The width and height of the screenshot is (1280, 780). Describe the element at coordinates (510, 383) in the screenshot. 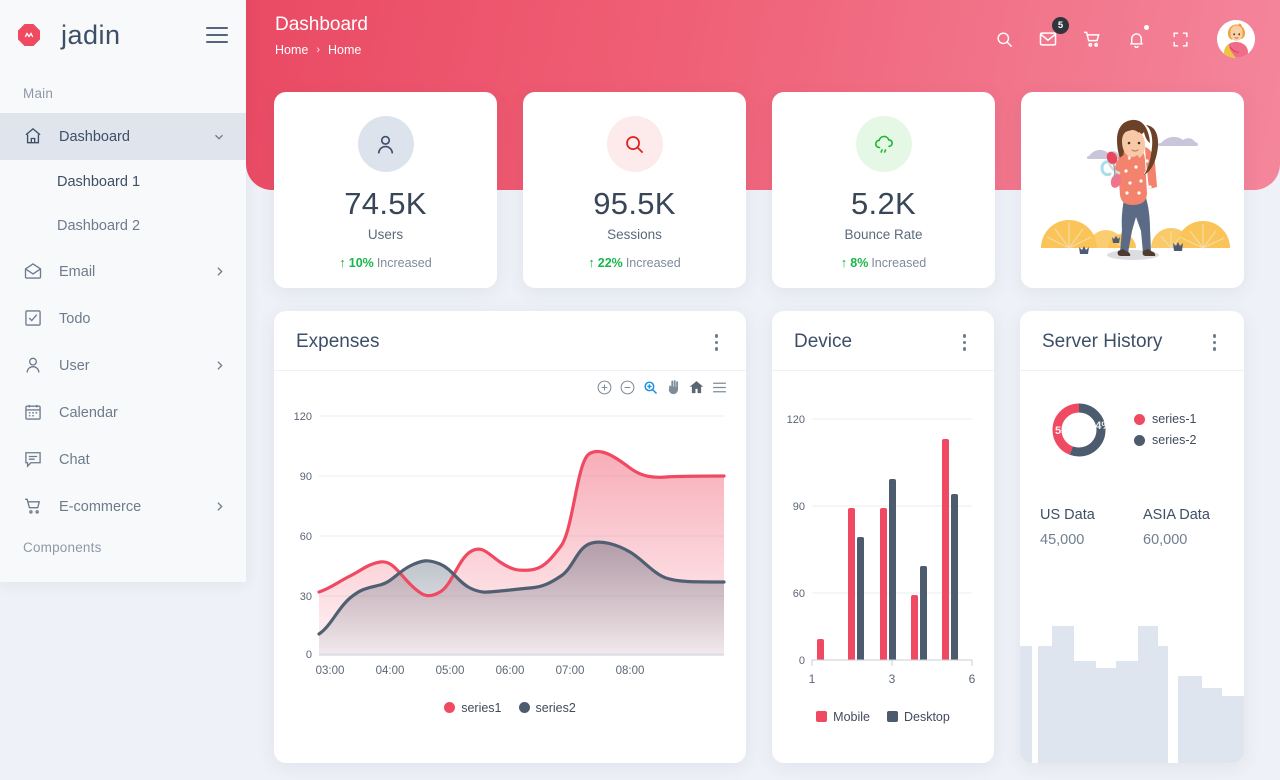

I see `chart-toolbar` at that location.